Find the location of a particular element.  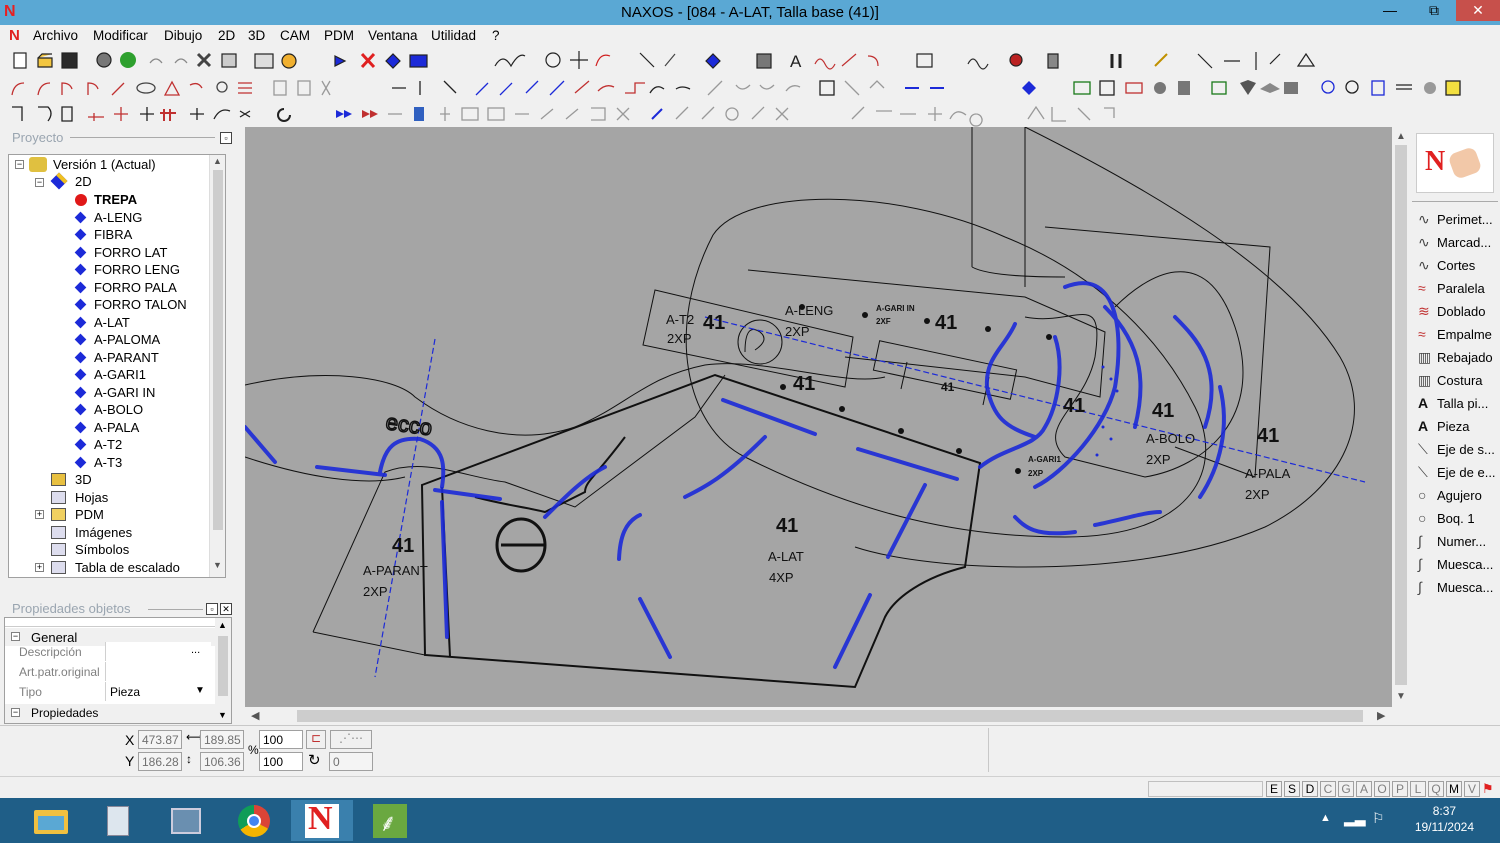

status-key-c: C is located at coordinates (1328, 789).